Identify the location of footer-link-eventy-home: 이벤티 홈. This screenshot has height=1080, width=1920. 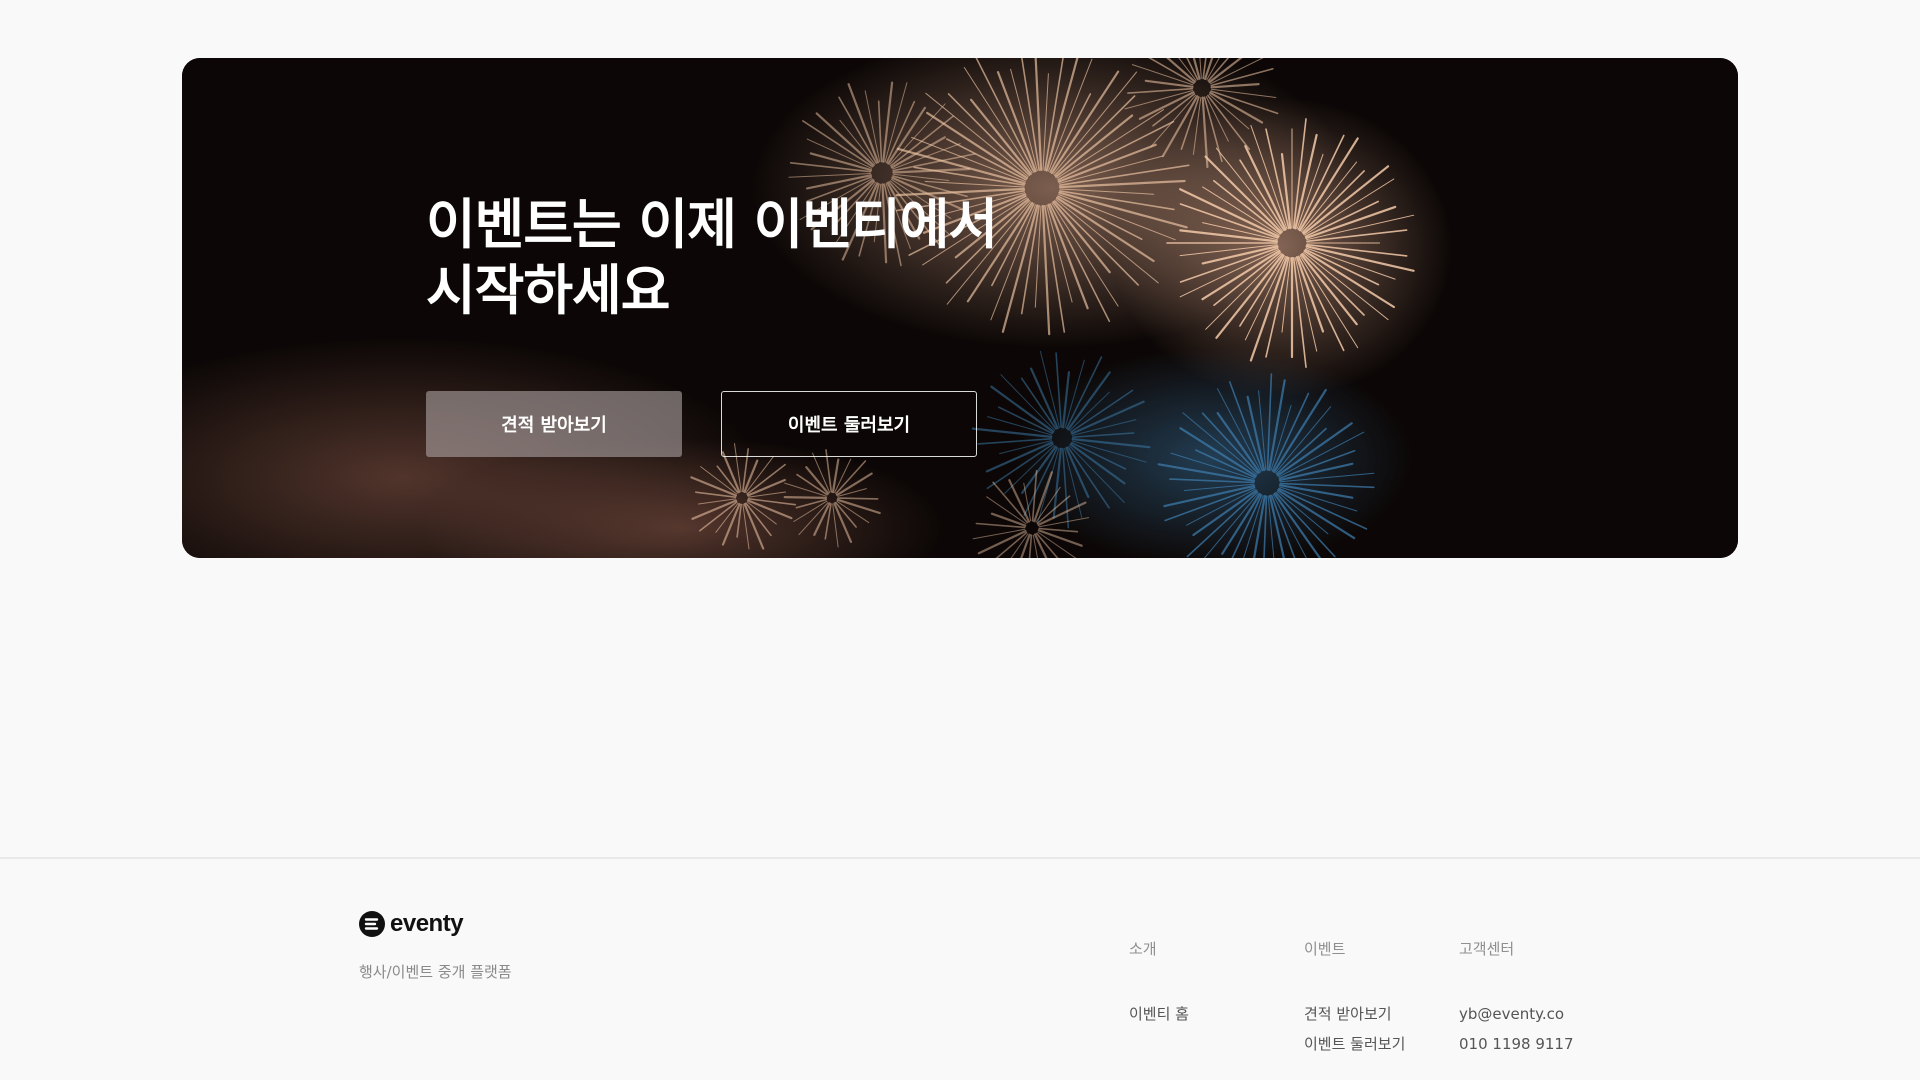
(1159, 1014).